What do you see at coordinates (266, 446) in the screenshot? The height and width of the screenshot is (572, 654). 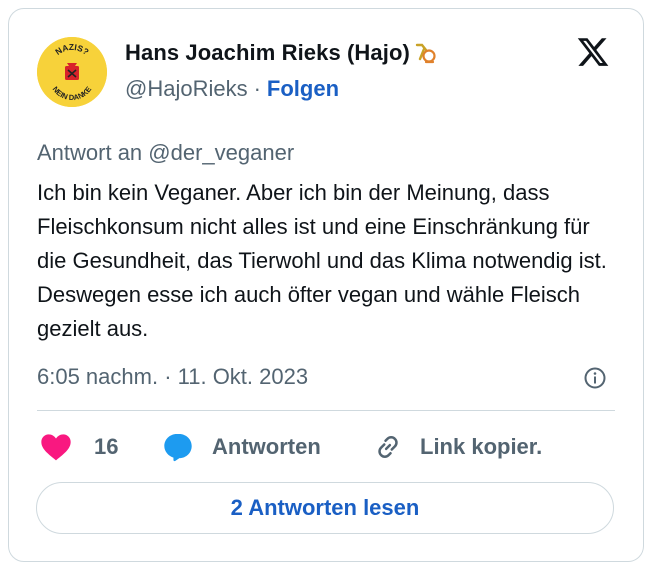 I see `reply-label: Antworten` at bounding box center [266, 446].